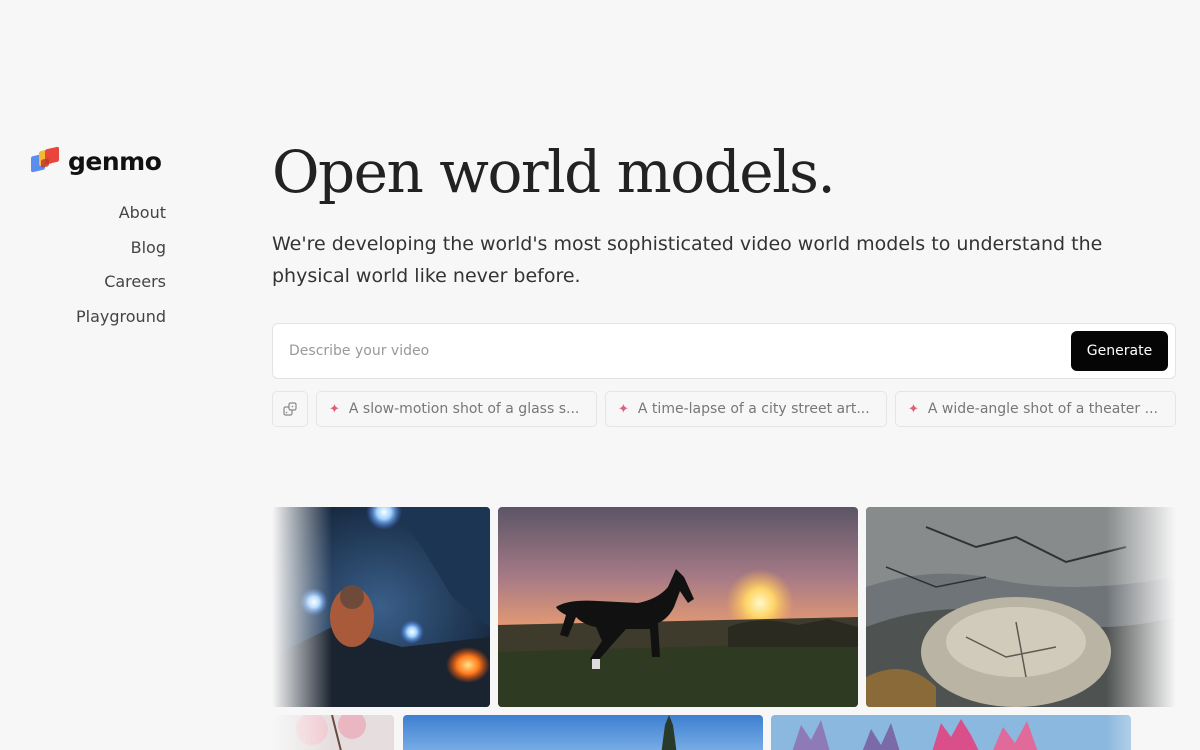 Image resolution: width=1200 pixels, height=750 pixels. I want to click on prompt-input, so click(679, 351).